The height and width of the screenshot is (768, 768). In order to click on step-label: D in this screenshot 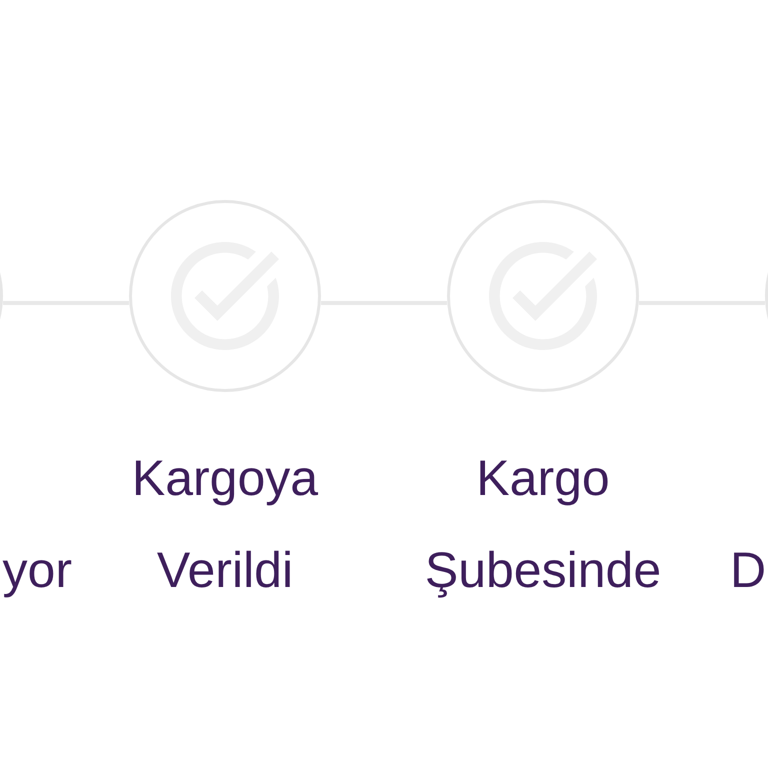, I will do `click(748, 570)`.